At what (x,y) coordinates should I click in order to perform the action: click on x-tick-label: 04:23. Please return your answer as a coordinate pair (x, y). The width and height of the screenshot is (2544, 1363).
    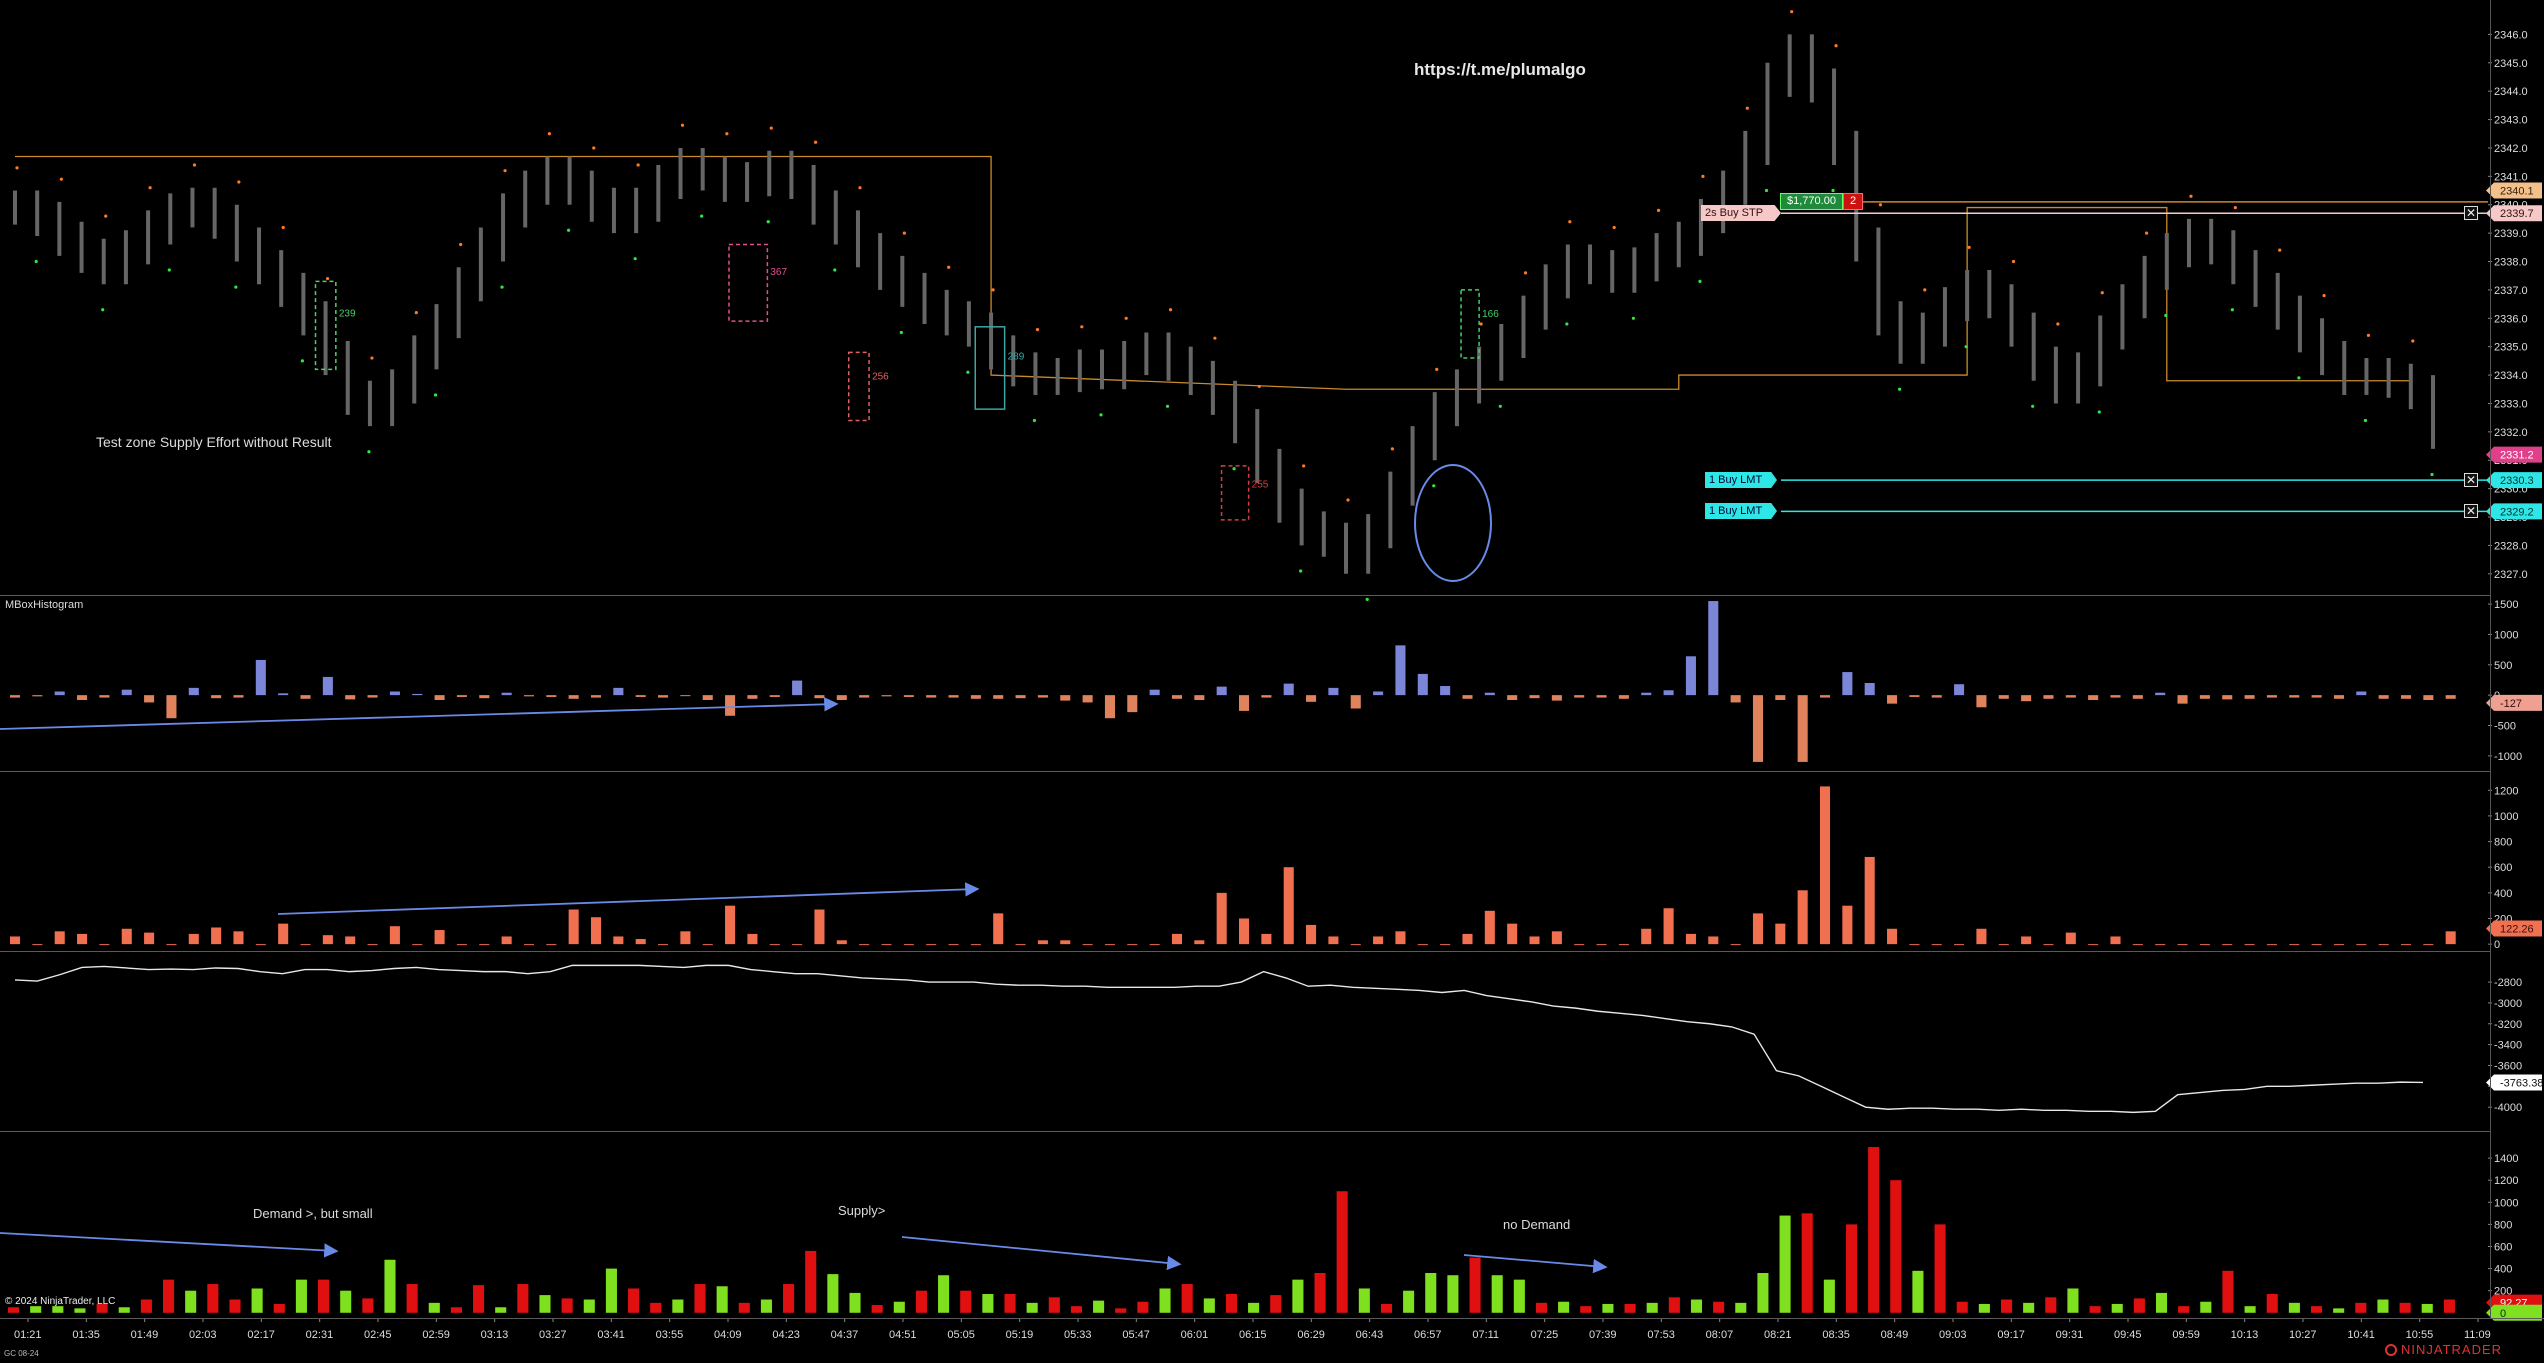
    Looking at the image, I should click on (786, 1335).